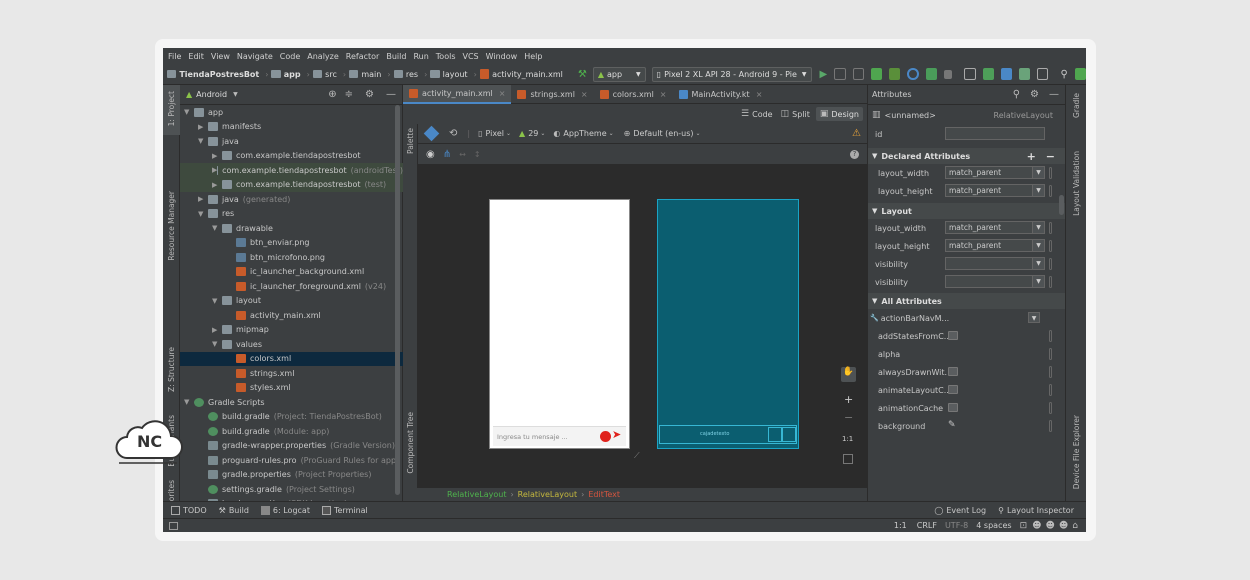  I want to click on apply-changes-icon, so click(840, 74).